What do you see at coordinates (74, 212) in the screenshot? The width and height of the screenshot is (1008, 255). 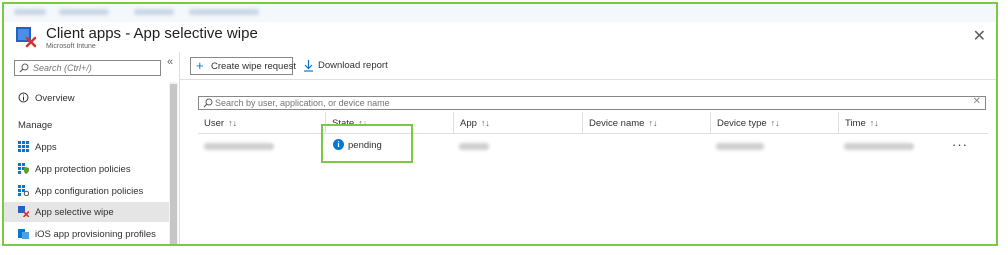 I see `sidebar-item-label: App selective wipe` at bounding box center [74, 212].